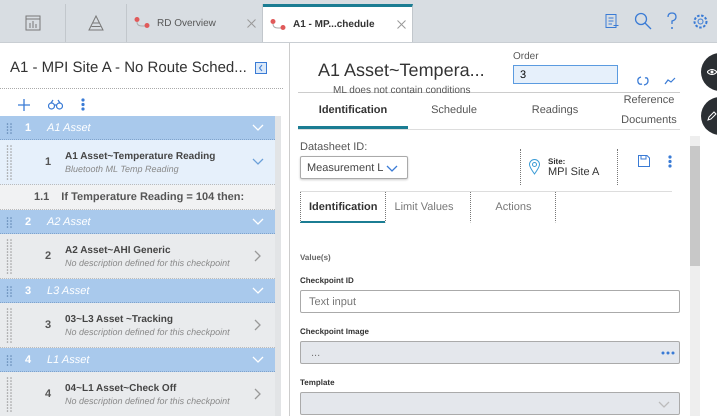 The width and height of the screenshot is (717, 416). What do you see at coordinates (454, 111) in the screenshot?
I see `tab: Schedule` at bounding box center [454, 111].